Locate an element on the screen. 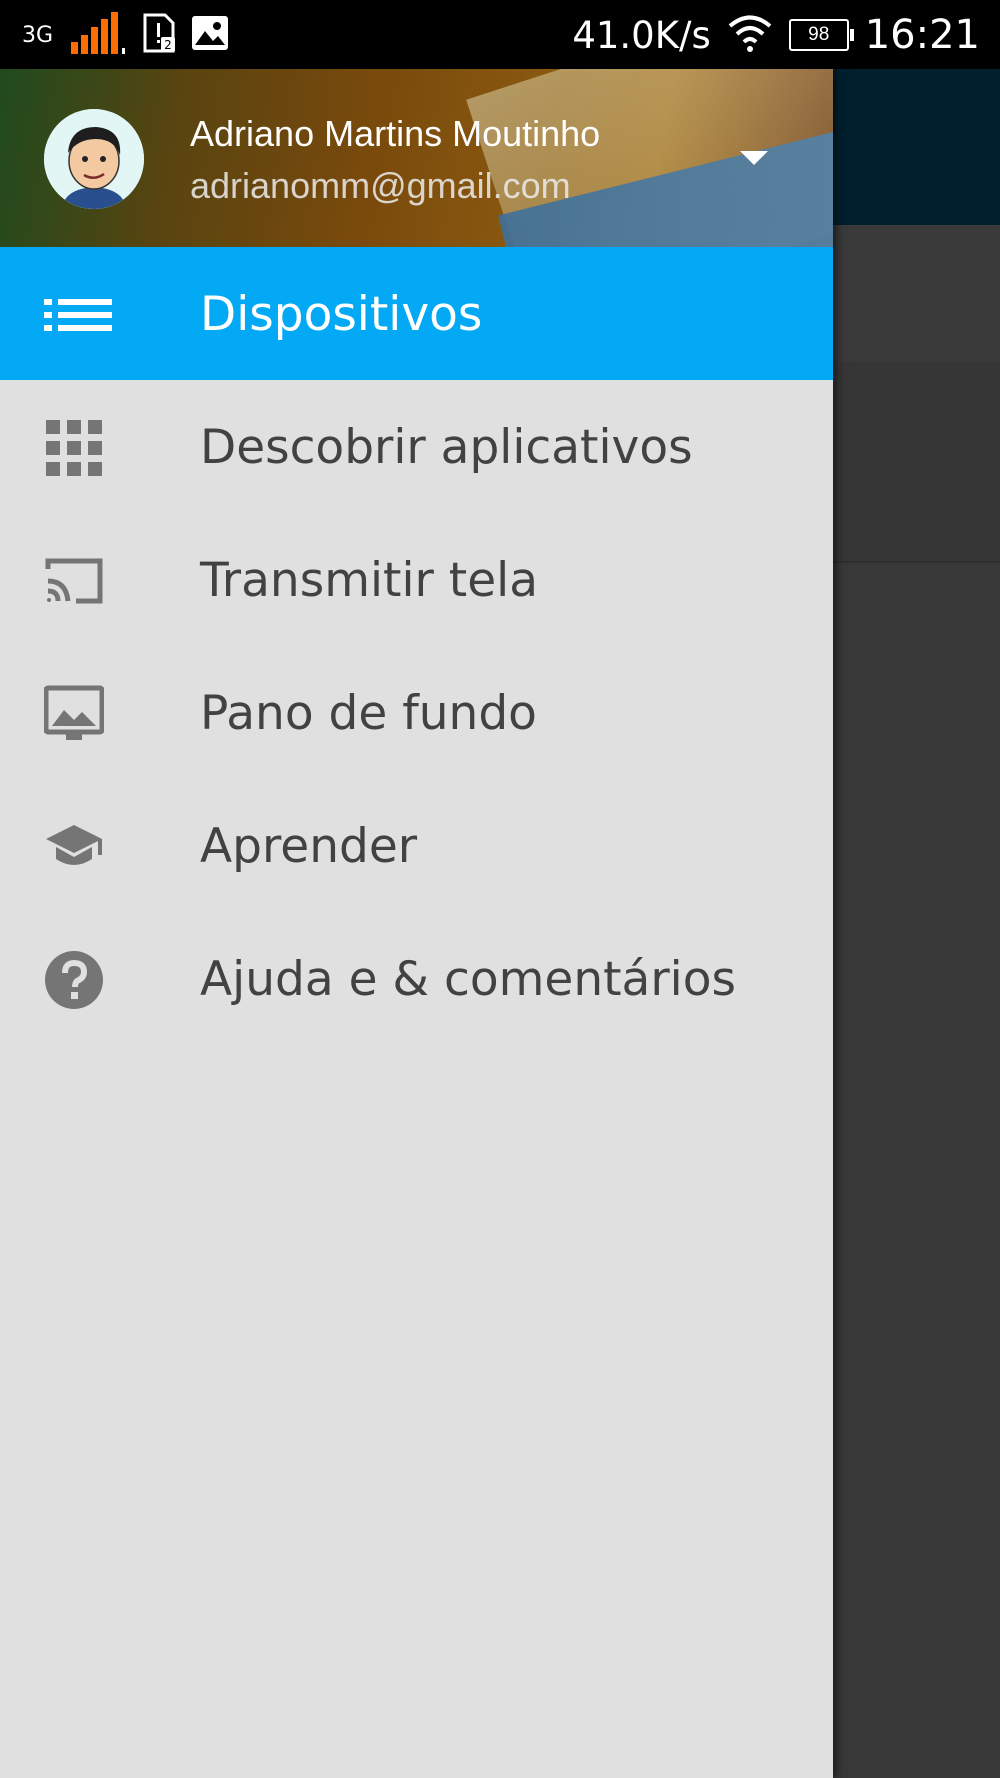  wallpaper-icon is located at coordinates (74, 714).